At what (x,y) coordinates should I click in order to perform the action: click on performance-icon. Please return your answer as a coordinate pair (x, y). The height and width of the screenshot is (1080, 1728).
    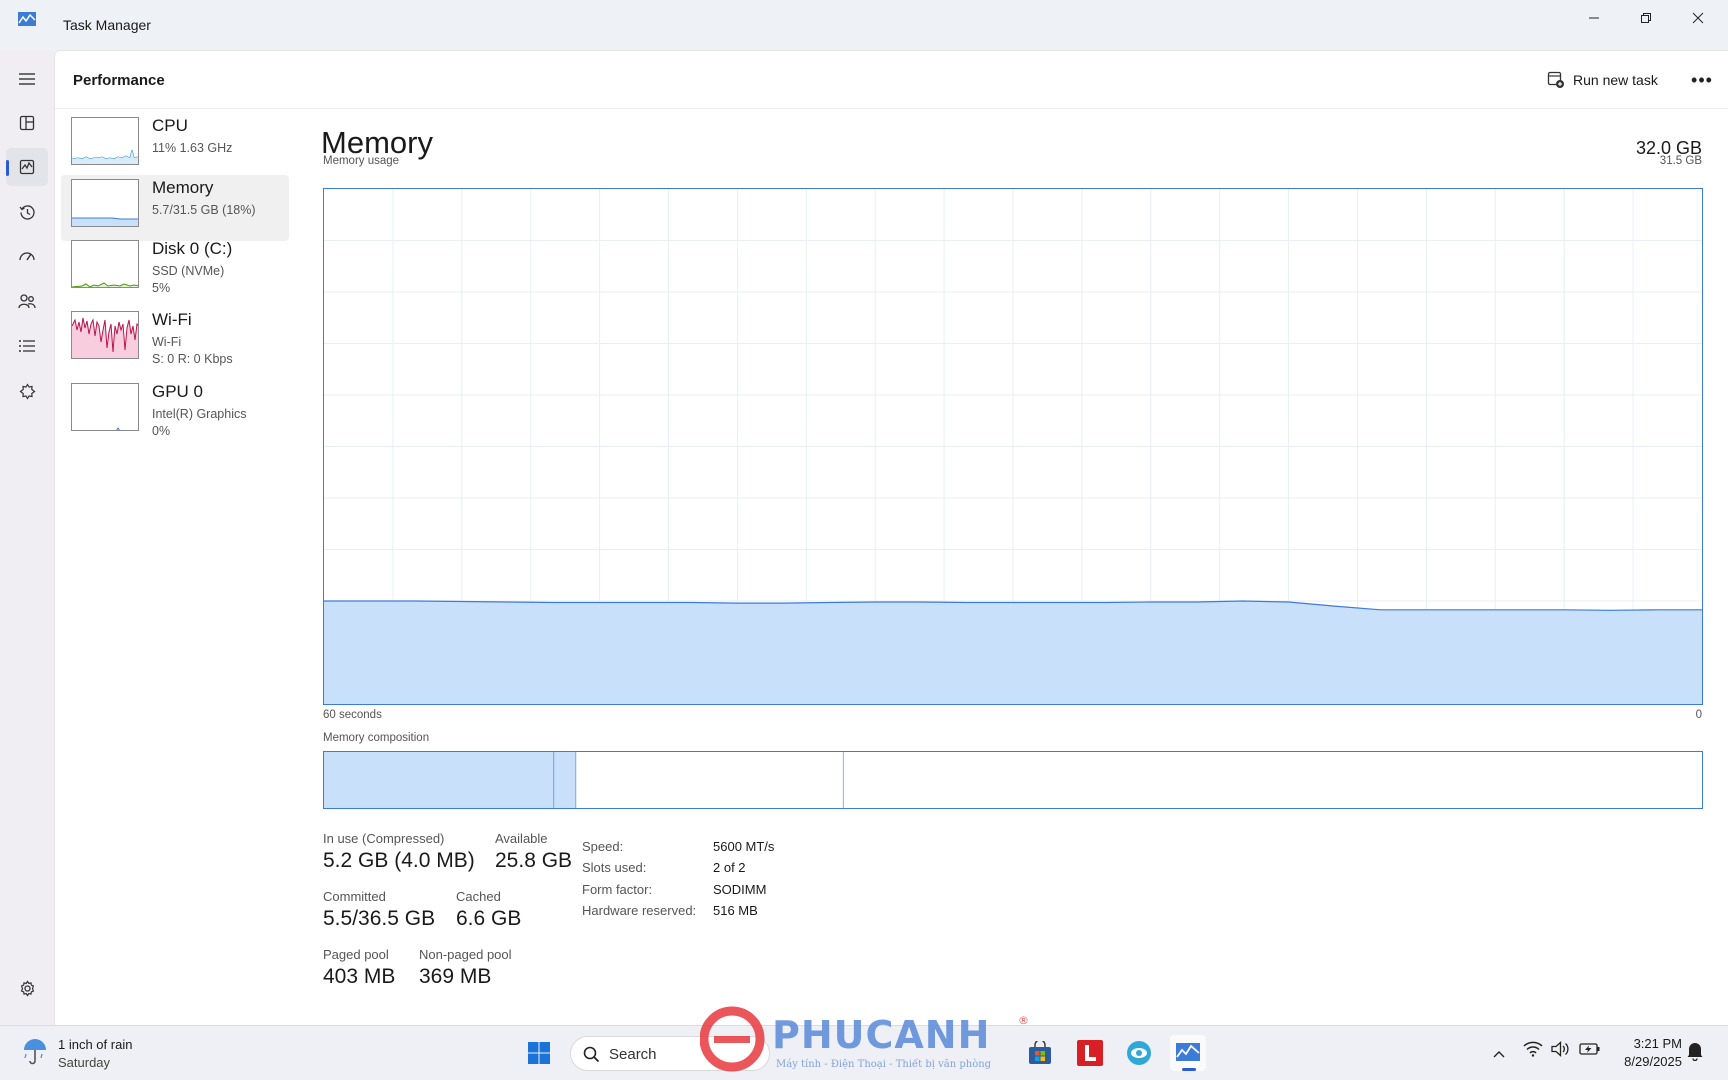
    Looking at the image, I should click on (27, 167).